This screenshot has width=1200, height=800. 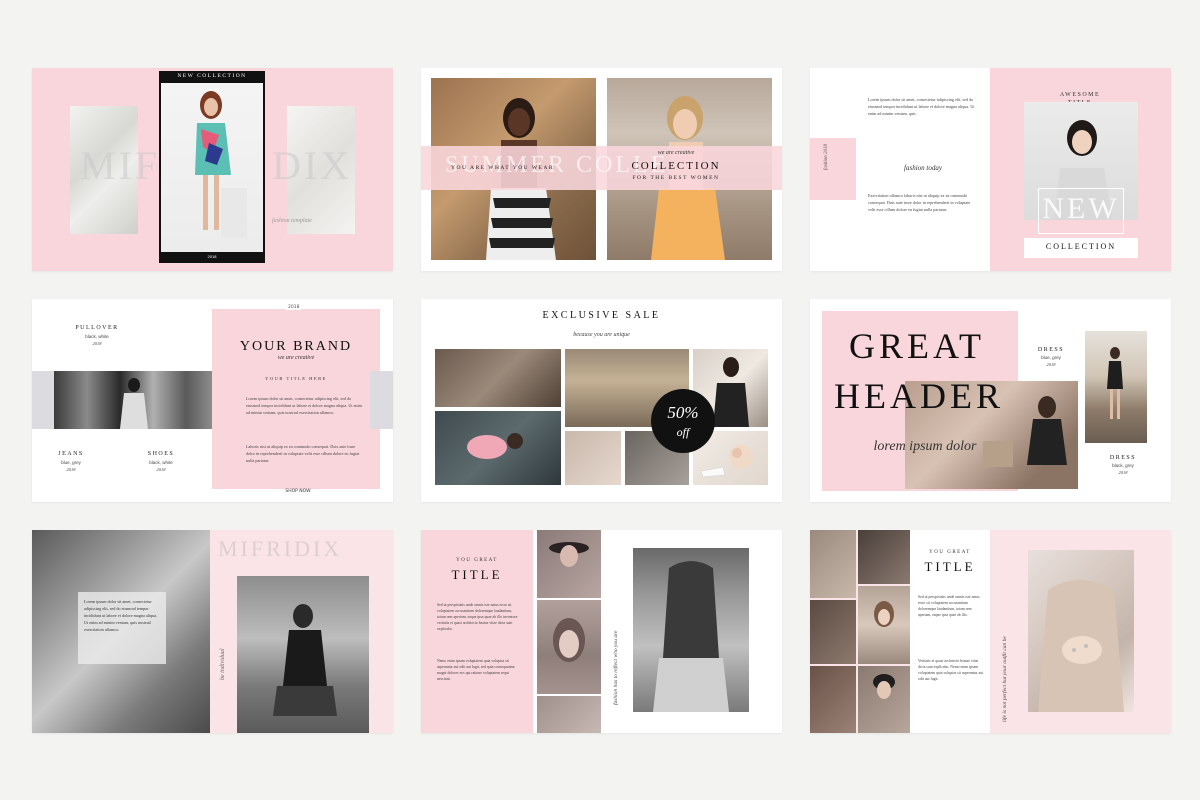 What do you see at coordinates (498, 378) in the screenshot?
I see `photo-coffee-friends` at bounding box center [498, 378].